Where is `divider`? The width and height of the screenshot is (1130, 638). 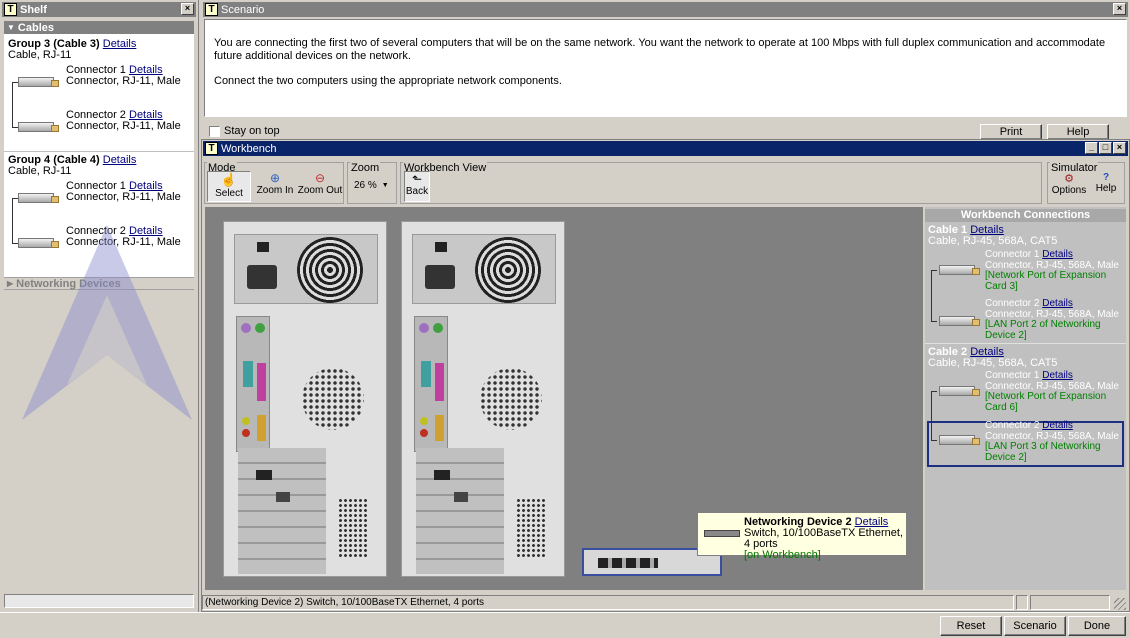
divider is located at coordinates (1025, 343).